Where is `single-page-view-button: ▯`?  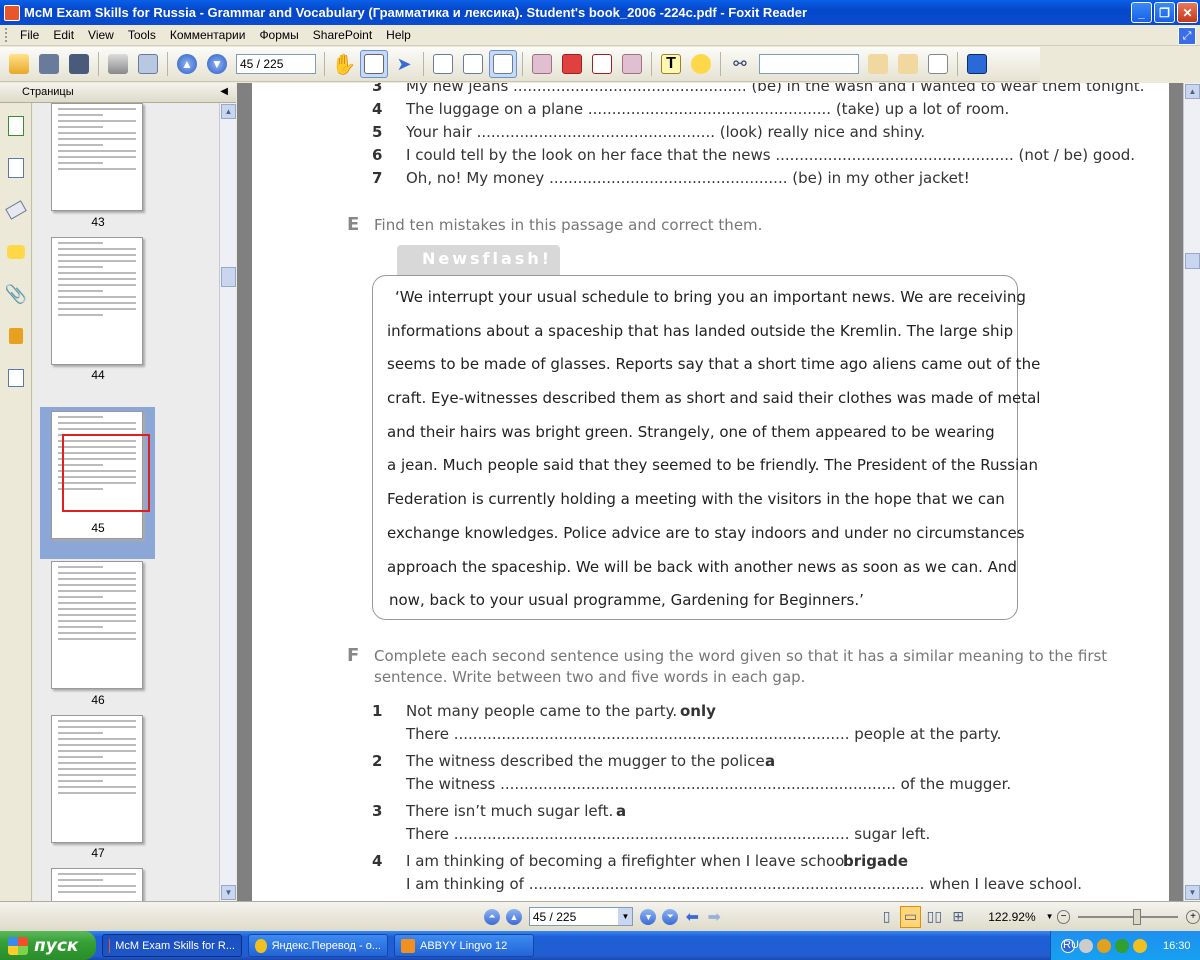 single-page-view-button: ▯ is located at coordinates (887, 917).